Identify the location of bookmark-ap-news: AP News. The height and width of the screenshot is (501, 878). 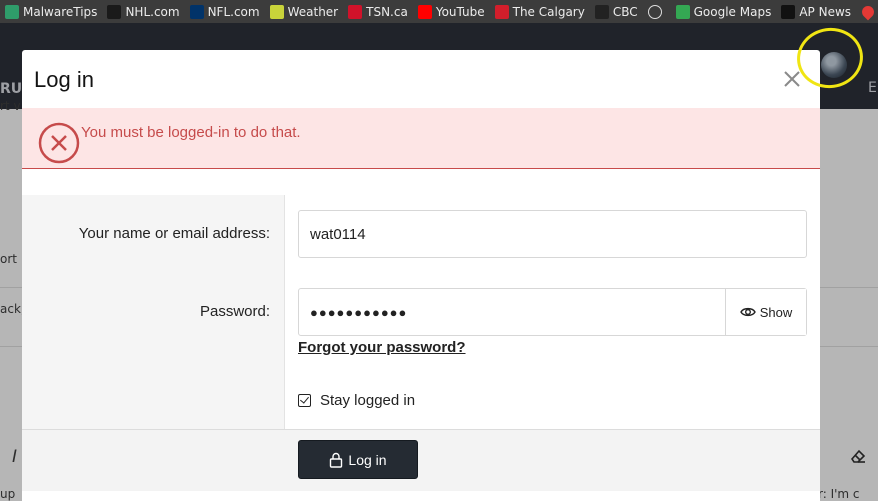
(816, 11).